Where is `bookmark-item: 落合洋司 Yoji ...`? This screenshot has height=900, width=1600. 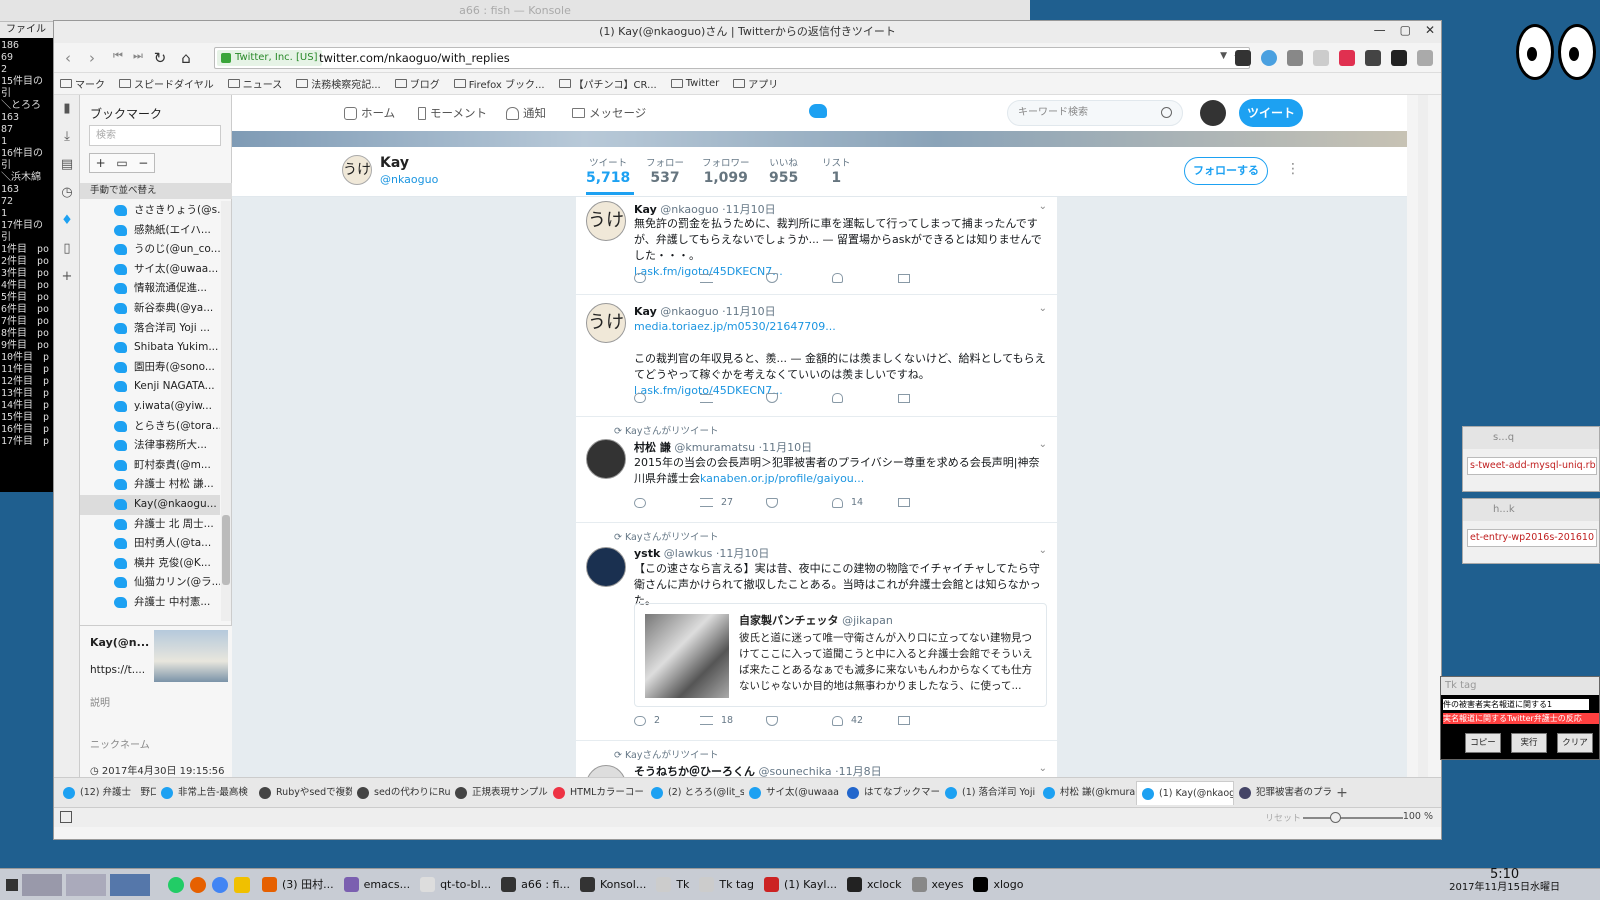 bookmark-item: 落合洋司 Yoji ... is located at coordinates (150, 329).